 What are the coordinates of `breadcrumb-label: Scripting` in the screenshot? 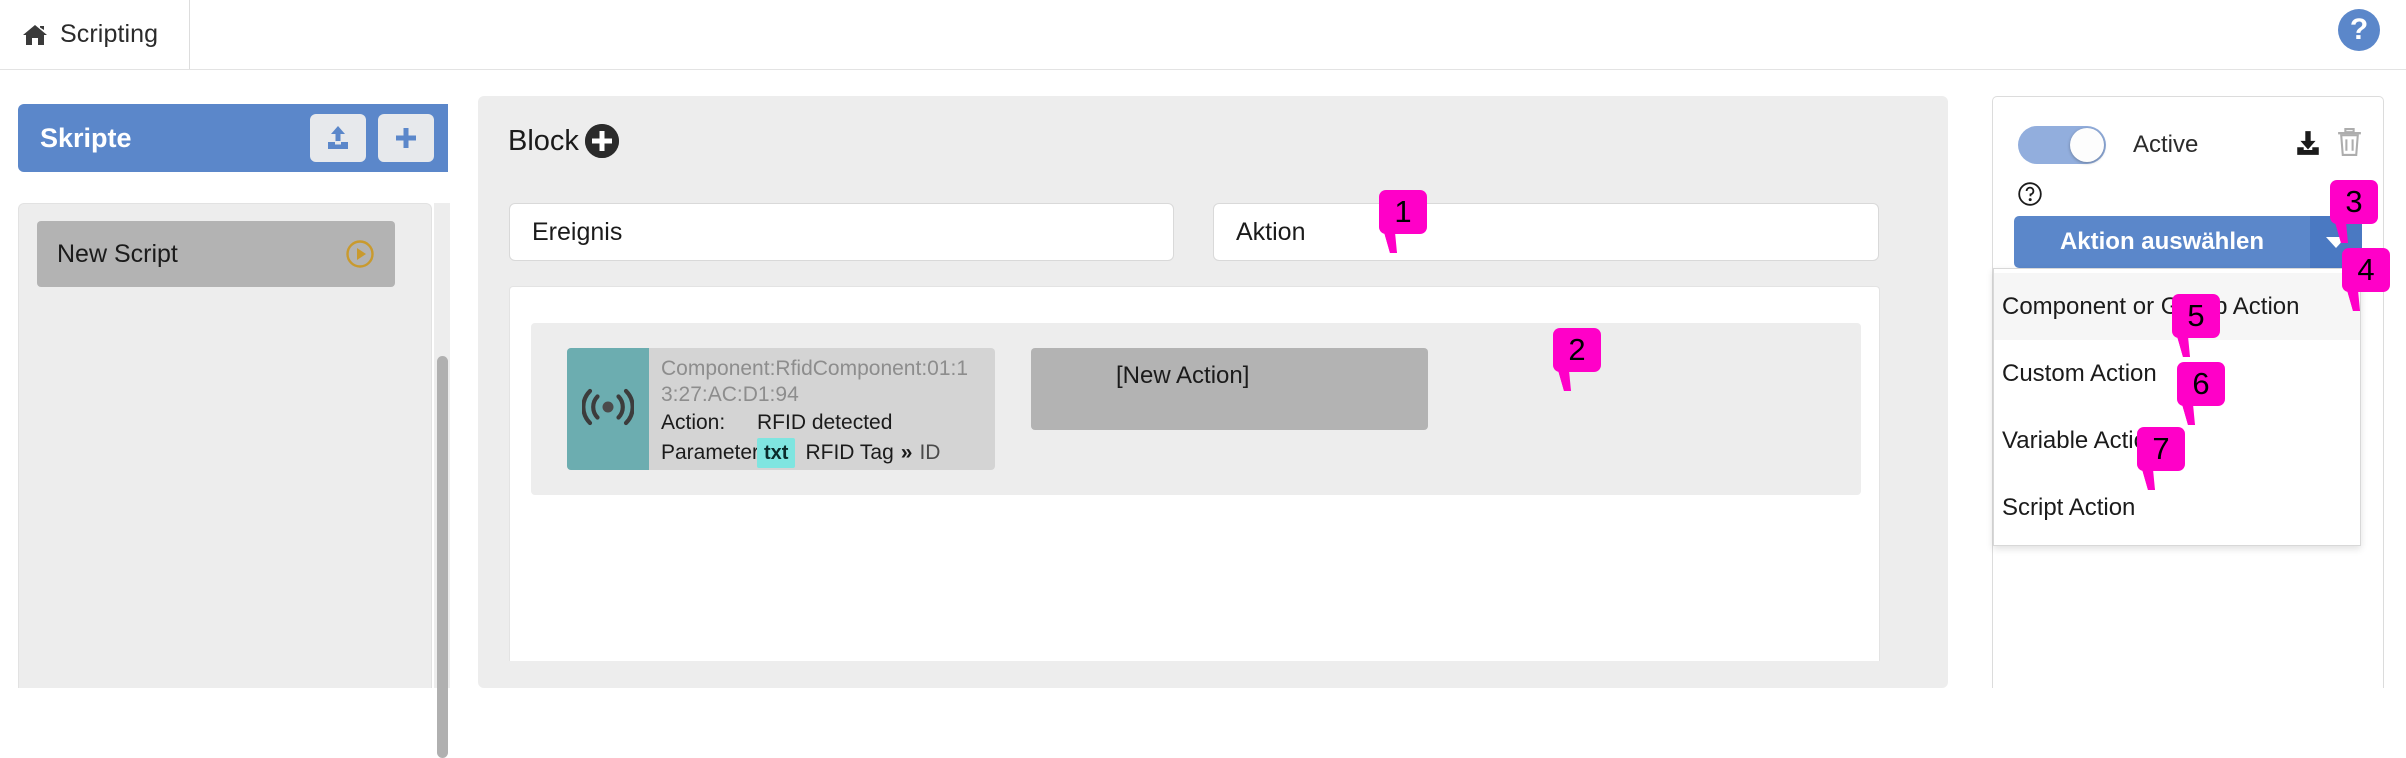 It's located at (109, 34).